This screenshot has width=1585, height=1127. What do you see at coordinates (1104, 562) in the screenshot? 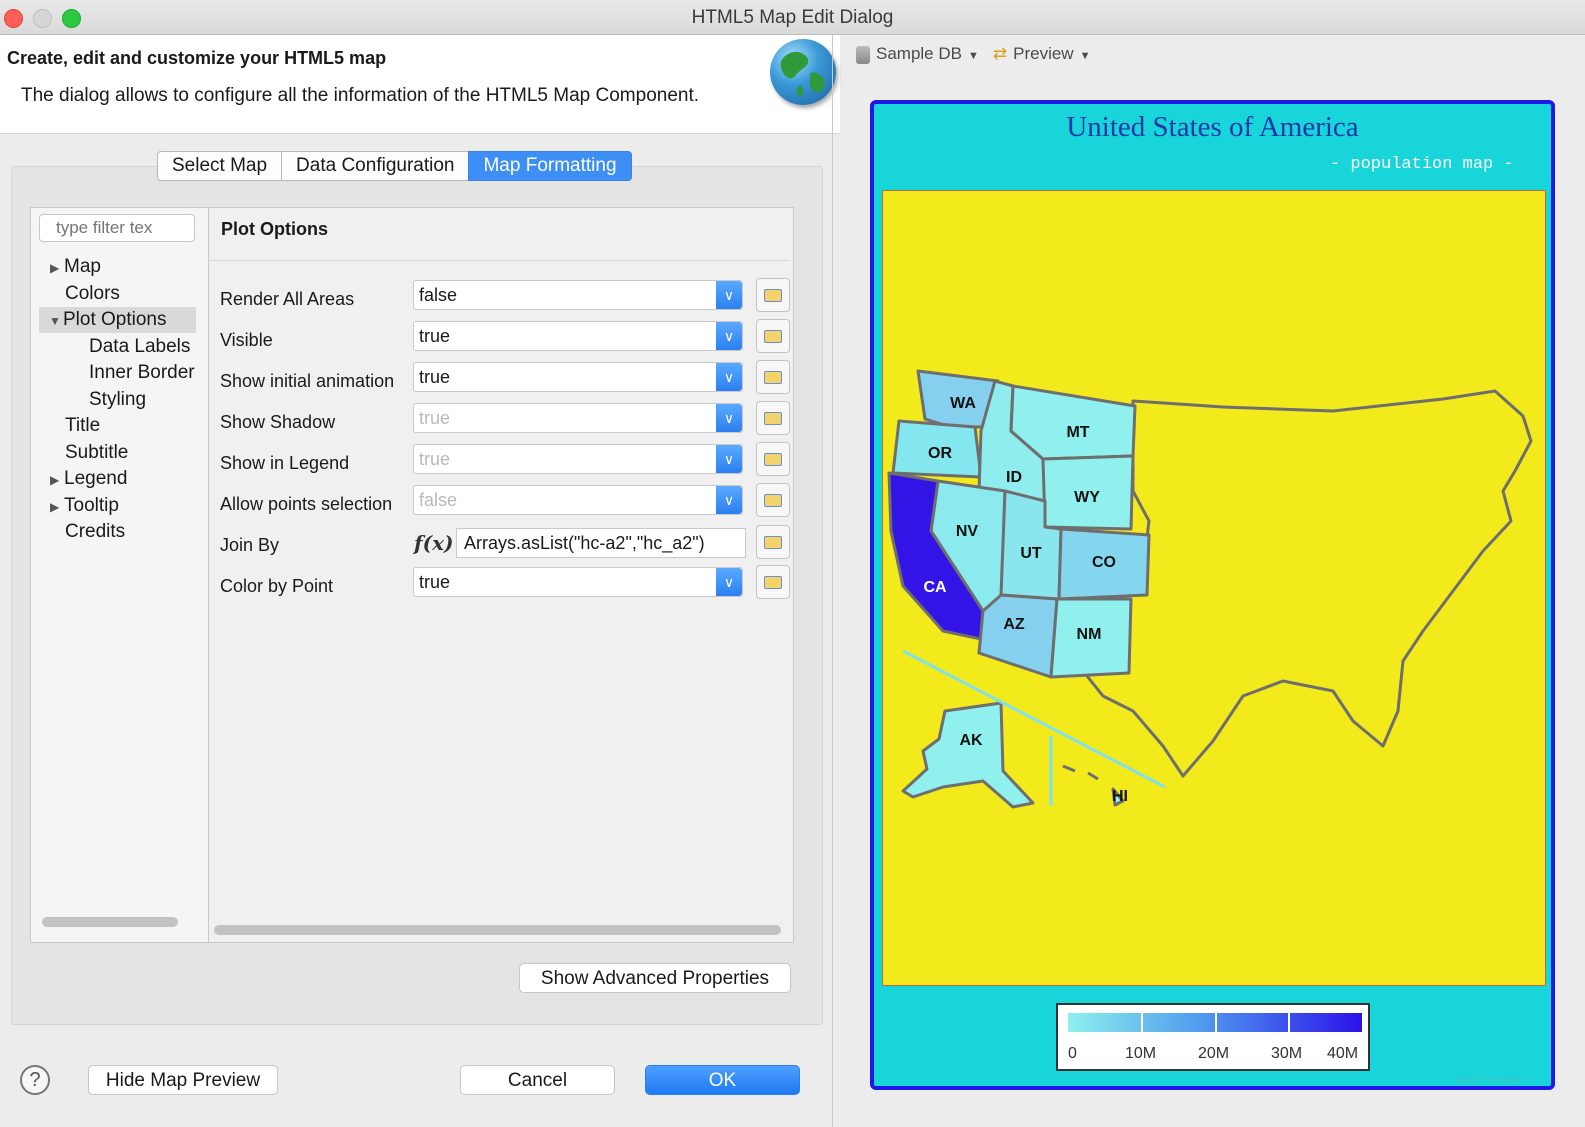
I see `state-label-co: CO` at bounding box center [1104, 562].